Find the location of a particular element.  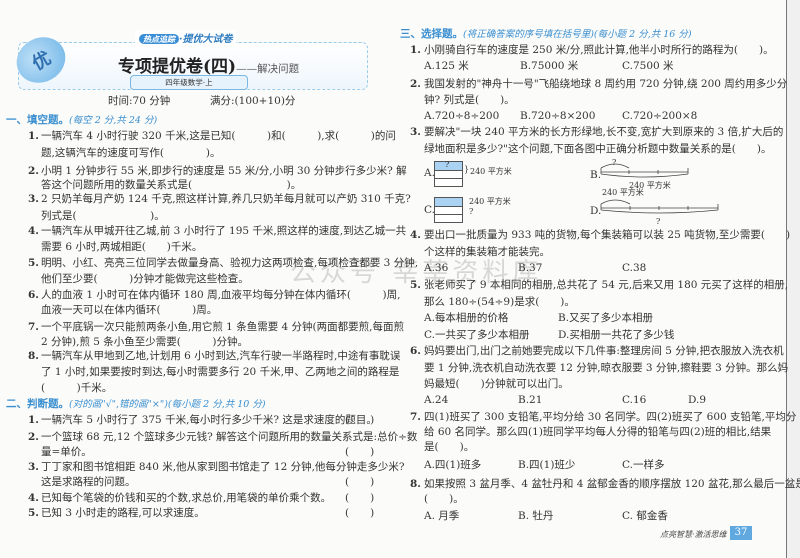

question-text: ( )。 is located at coordinates (444, 499).